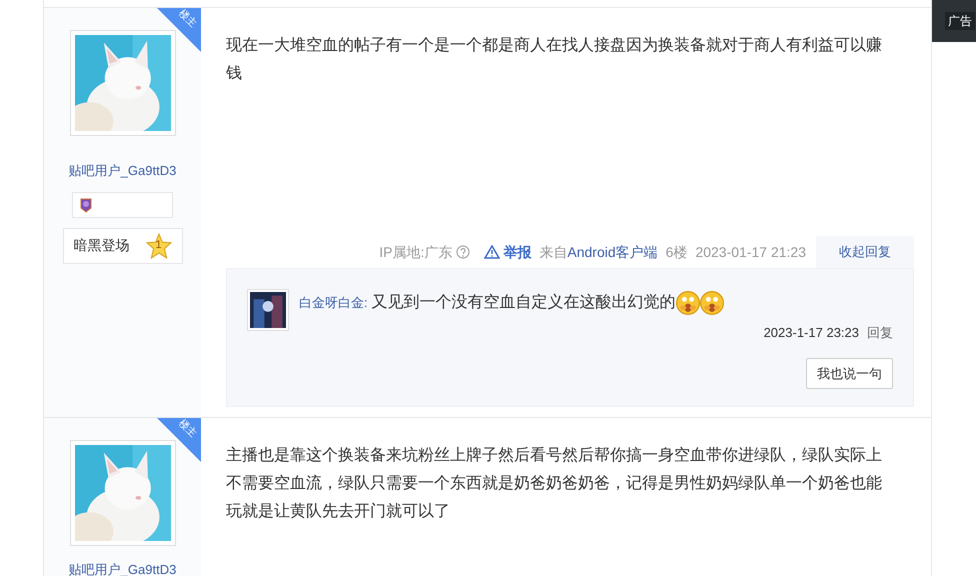  Describe the element at coordinates (849, 373) in the screenshot. I see `comment-button: 我也说一句` at that location.